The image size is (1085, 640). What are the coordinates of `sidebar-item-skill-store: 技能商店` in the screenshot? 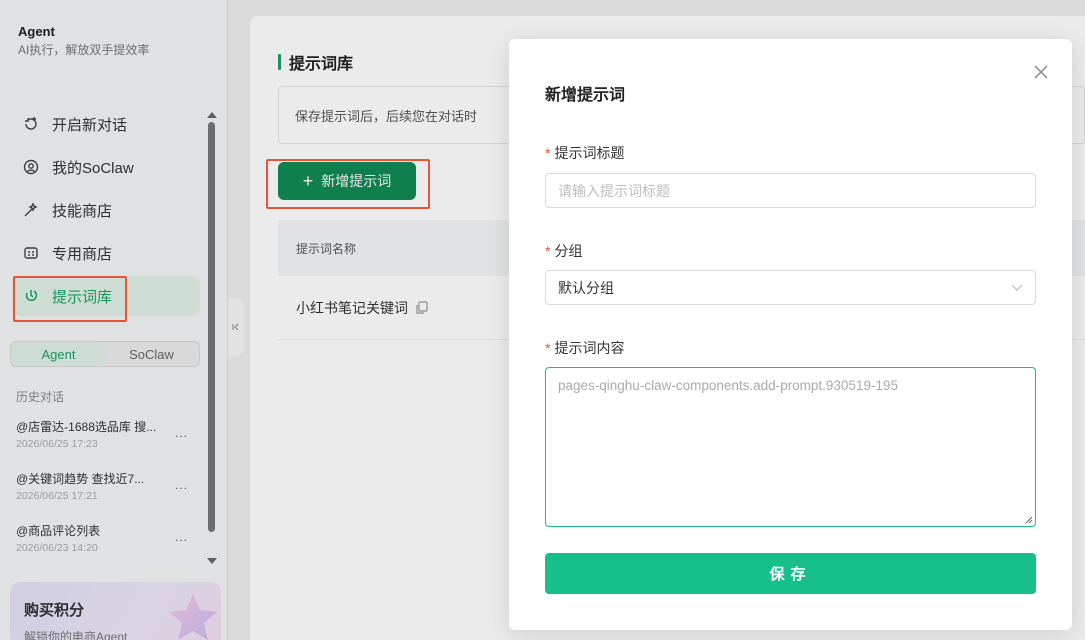 It's located at (106, 210).